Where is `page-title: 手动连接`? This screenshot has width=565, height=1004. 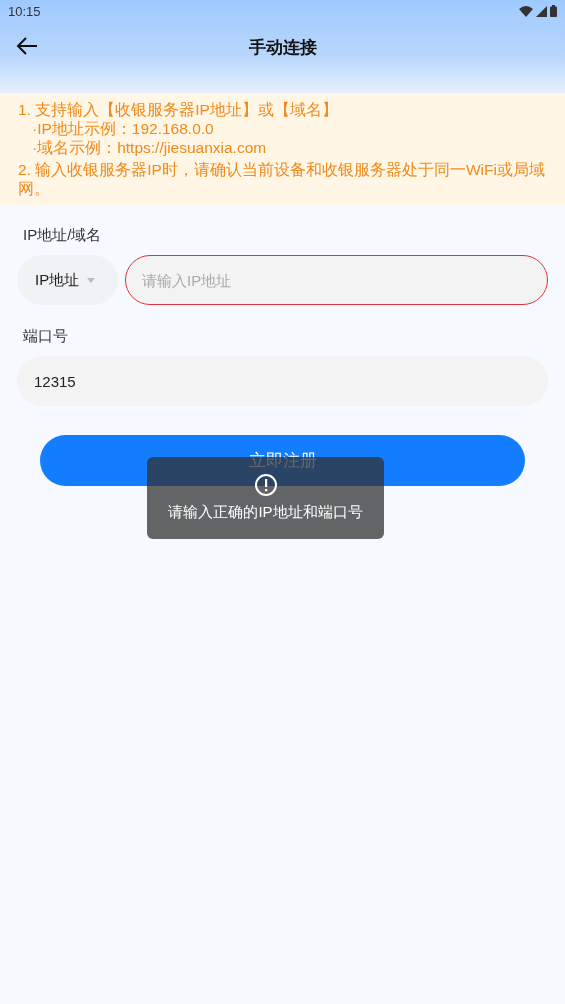
page-title: 手动连接 is located at coordinates (282, 47).